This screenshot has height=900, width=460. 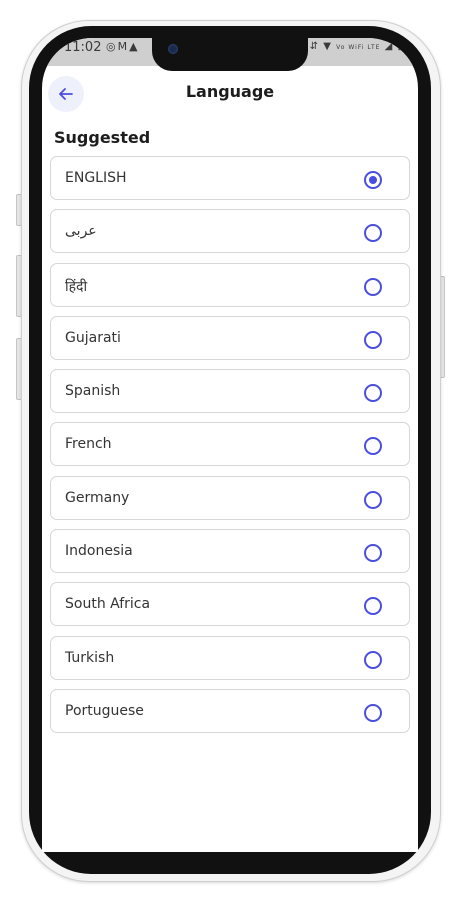 I want to click on language-option-label: عربى, so click(x=81, y=231).